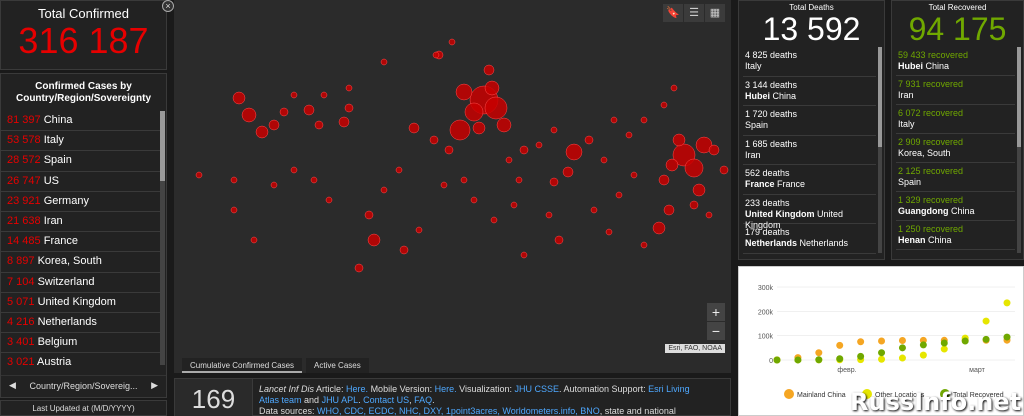 The image size is (1024, 416). What do you see at coordinates (81, 242) in the screenshot?
I see `case-row: 14 485 France` at bounding box center [81, 242].